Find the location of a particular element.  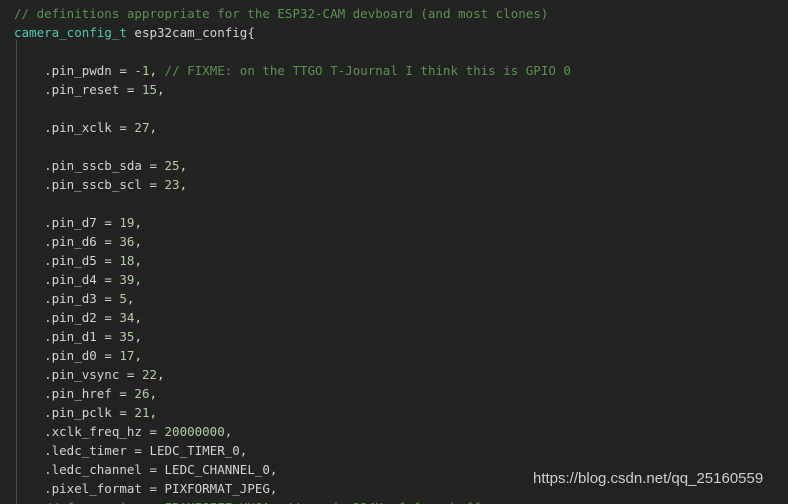

code-token-idn: .pin_d2 is located at coordinates (59, 317).